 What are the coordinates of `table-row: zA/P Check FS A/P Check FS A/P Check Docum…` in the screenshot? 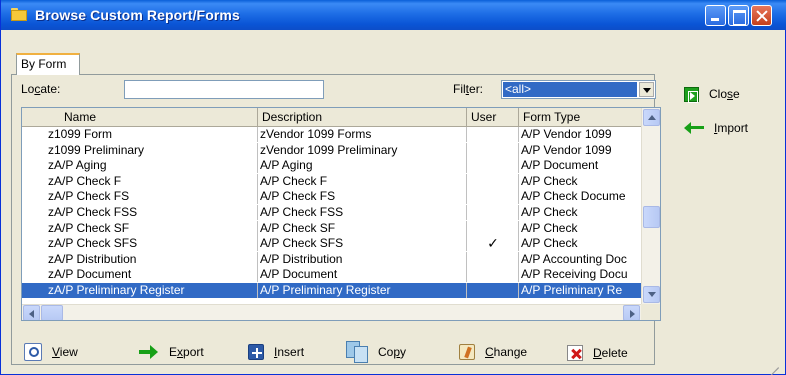 It's located at (332, 197).